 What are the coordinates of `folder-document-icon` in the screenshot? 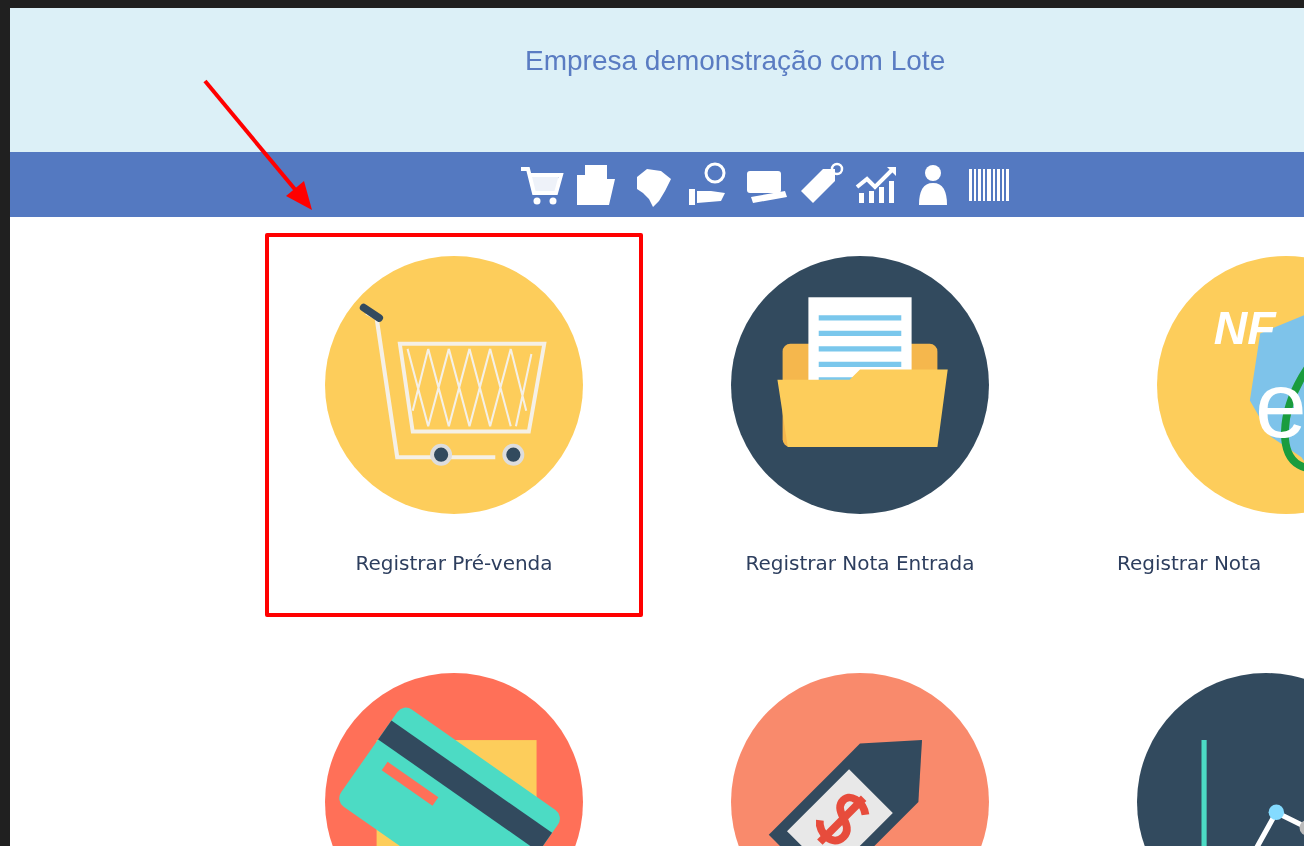 It's located at (860, 385).